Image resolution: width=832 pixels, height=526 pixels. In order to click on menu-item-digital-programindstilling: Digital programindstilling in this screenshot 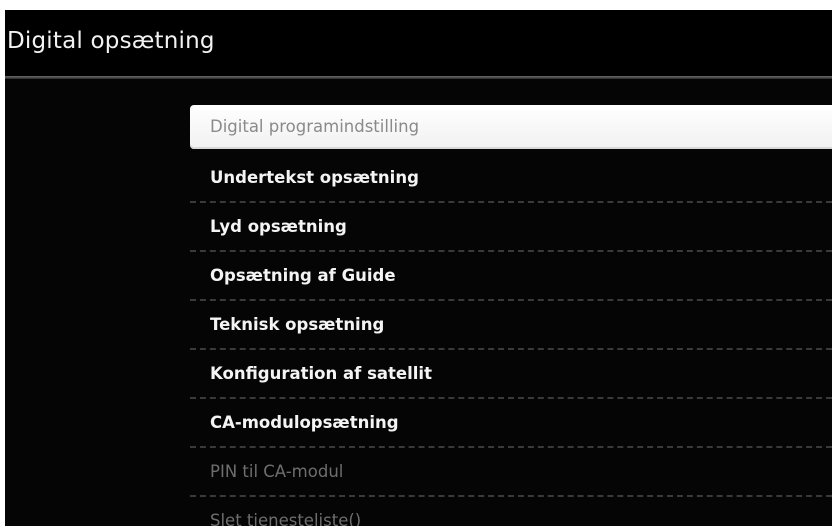, I will do `click(511, 127)`.